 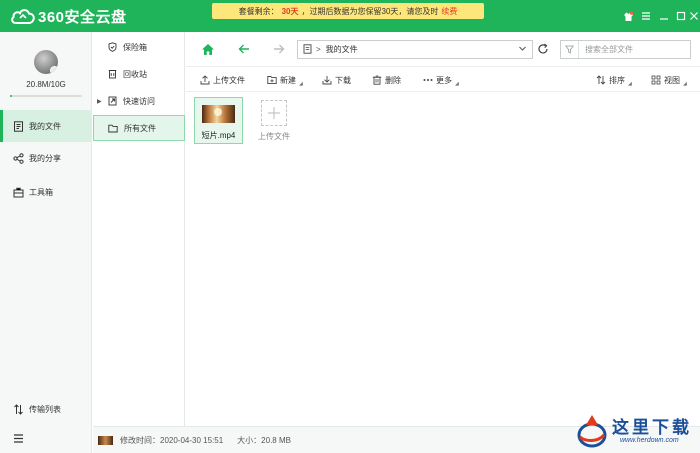 What do you see at coordinates (274, 113) in the screenshot?
I see `plus-icon` at bounding box center [274, 113].